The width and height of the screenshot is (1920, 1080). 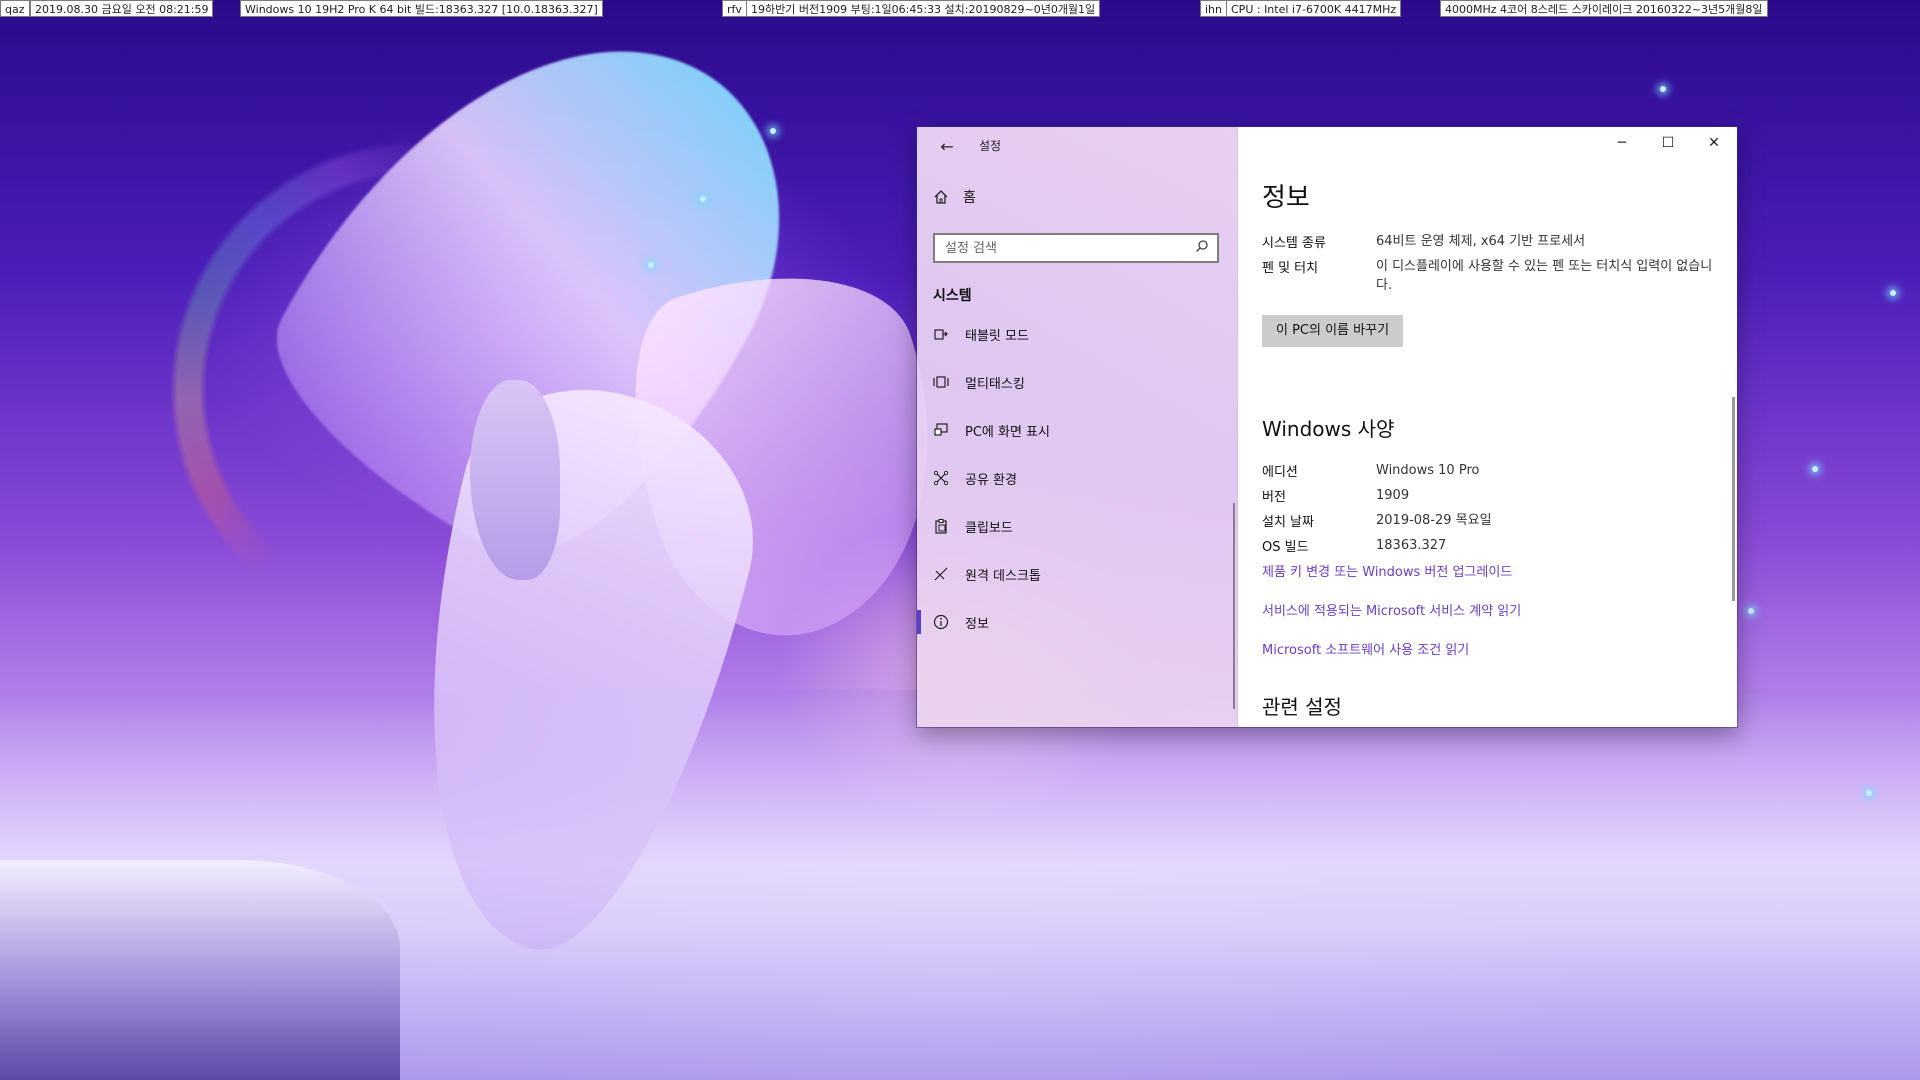 I want to click on nav-item-remote-desktop: 원격 데스크톱, so click(x=1077, y=574).